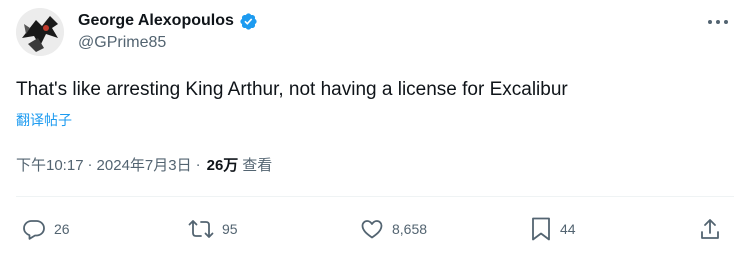 The height and width of the screenshot is (260, 750). What do you see at coordinates (410, 229) in the screenshot?
I see `like-count: 8,658` at bounding box center [410, 229].